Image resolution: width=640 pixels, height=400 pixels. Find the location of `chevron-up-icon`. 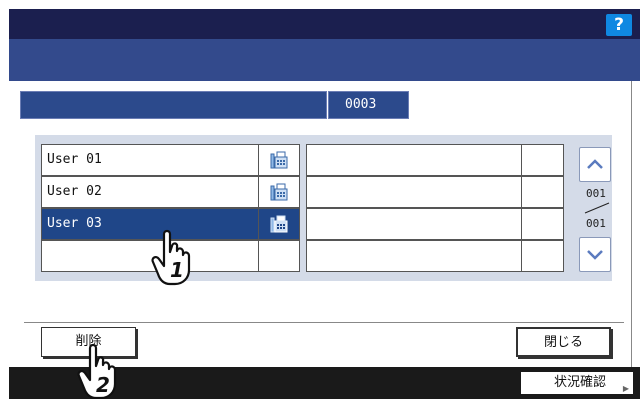

chevron-up-icon is located at coordinates (595, 164).